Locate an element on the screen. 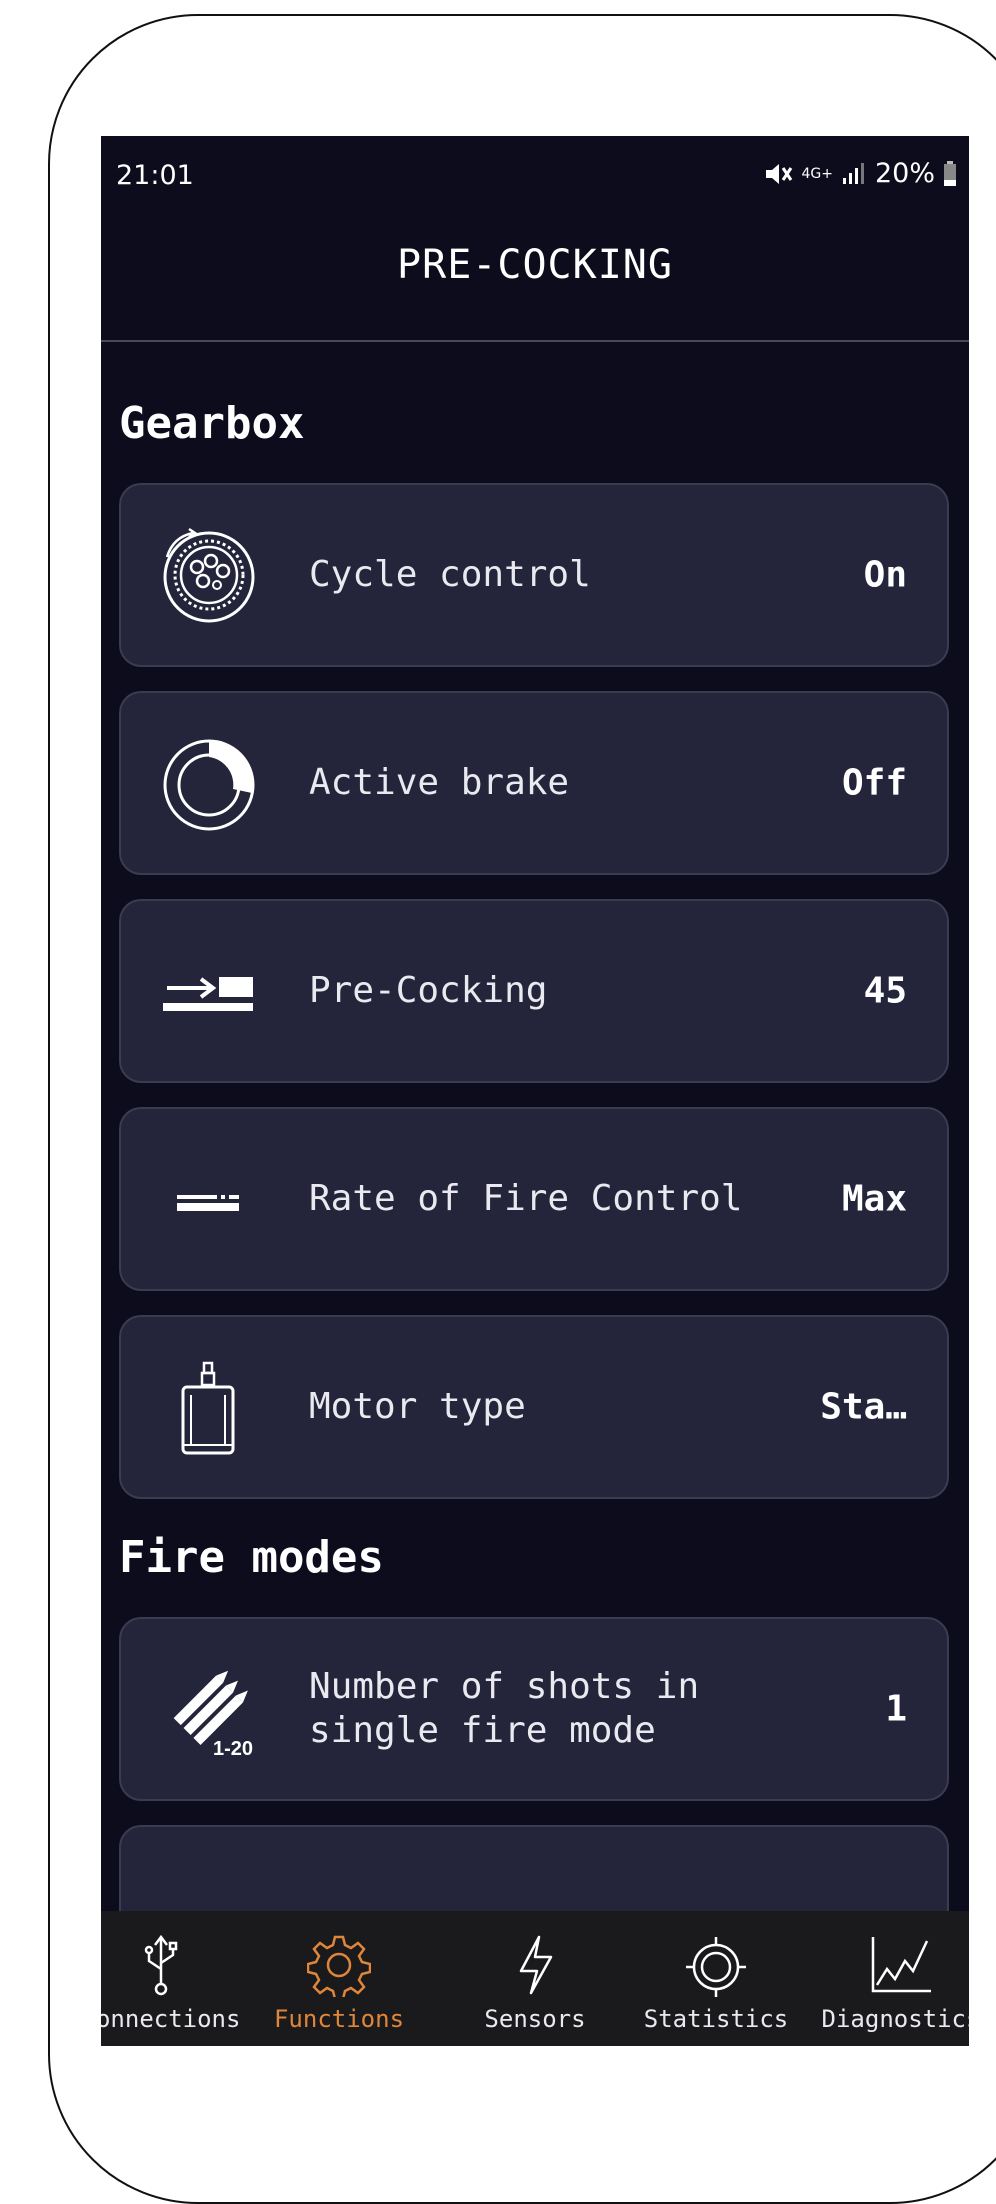 The image size is (996, 2204). svg-text: 1-20 is located at coordinates (233, 1749).